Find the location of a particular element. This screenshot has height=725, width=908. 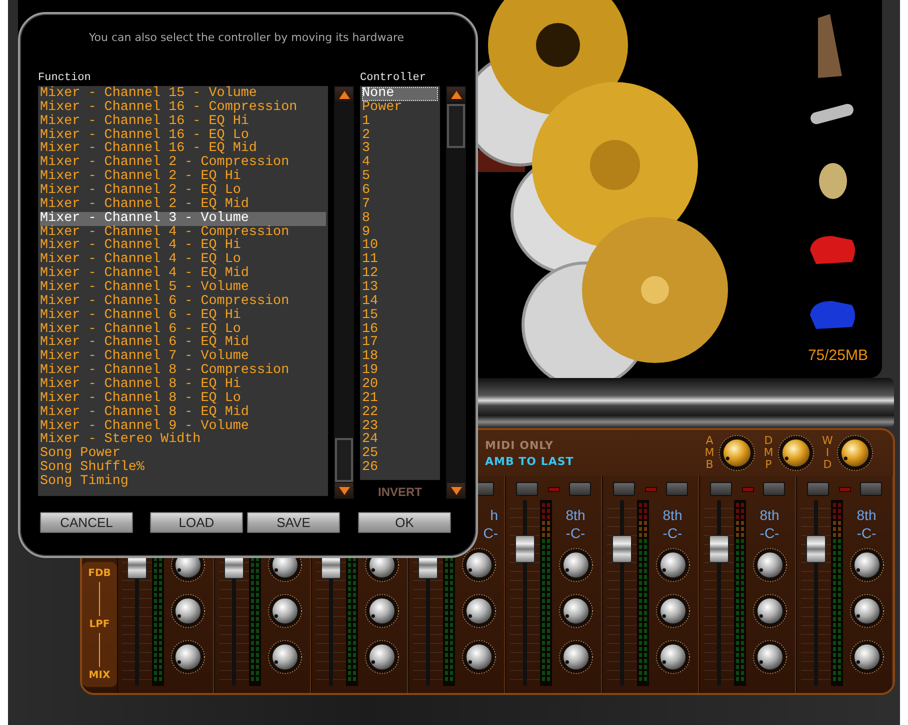

controller-item: 3 is located at coordinates (400, 149).